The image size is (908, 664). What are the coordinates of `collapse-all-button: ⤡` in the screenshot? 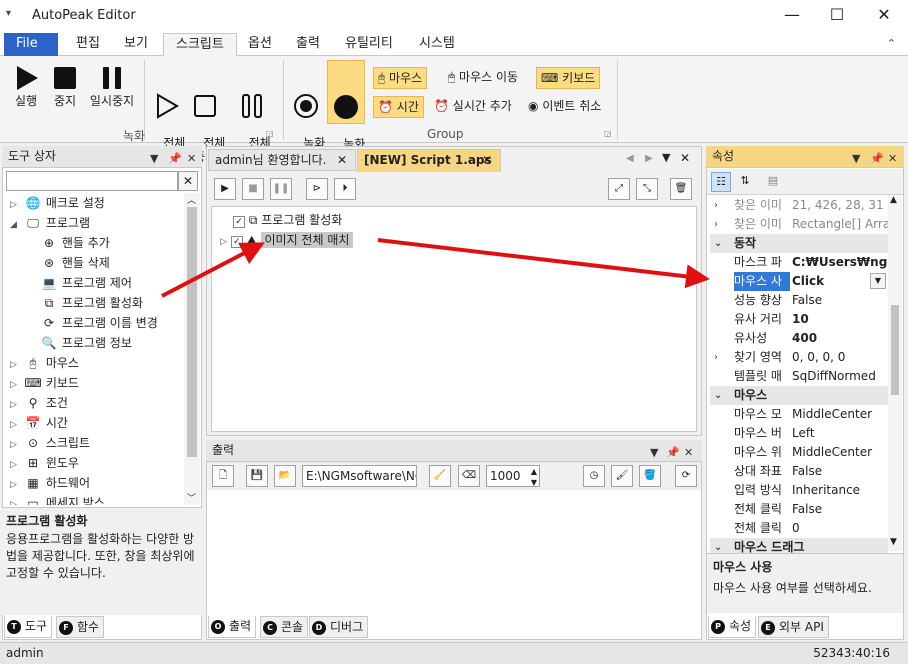 It's located at (647, 189).